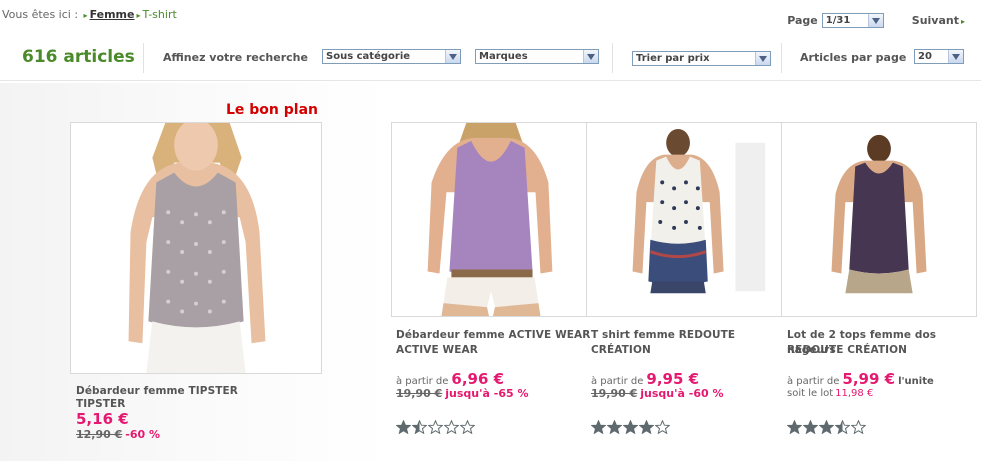  Describe the element at coordinates (99, 434) in the screenshot. I see `old-price: 12,90 €` at that location.